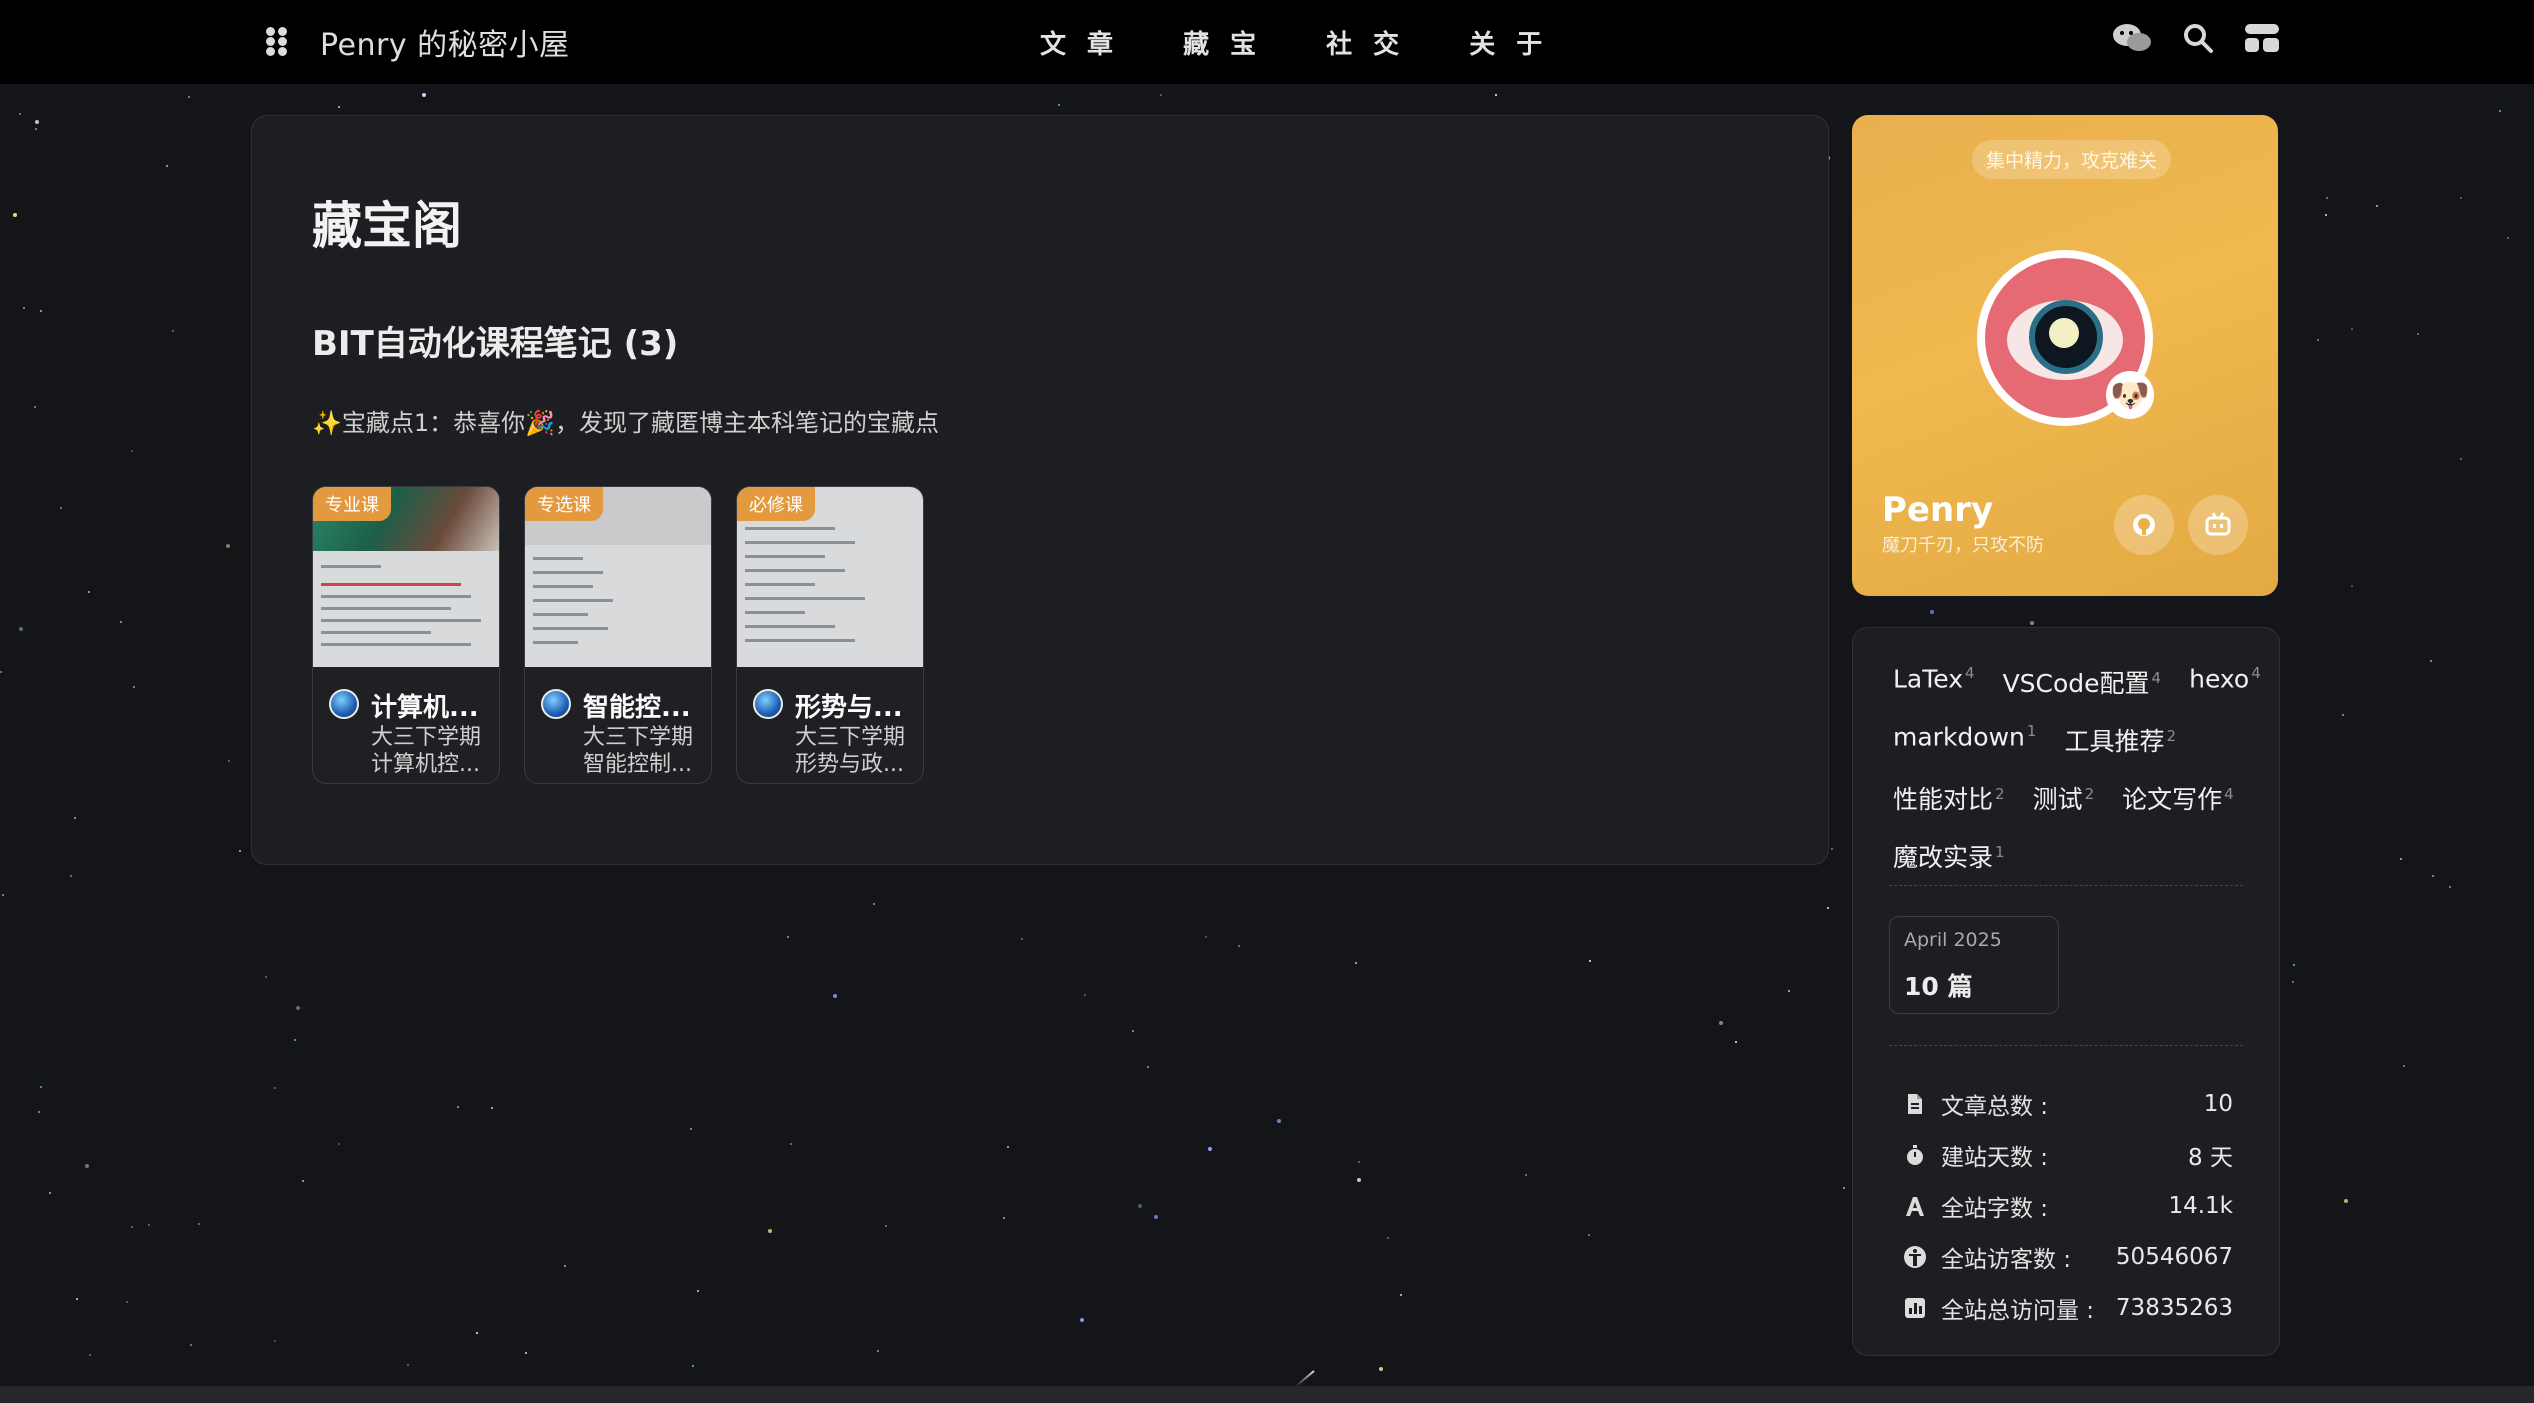 The image size is (2534, 1403). Describe the element at coordinates (2068, 1154) in the screenshot. I see `stat-days: 建站天数 :8 天` at that location.